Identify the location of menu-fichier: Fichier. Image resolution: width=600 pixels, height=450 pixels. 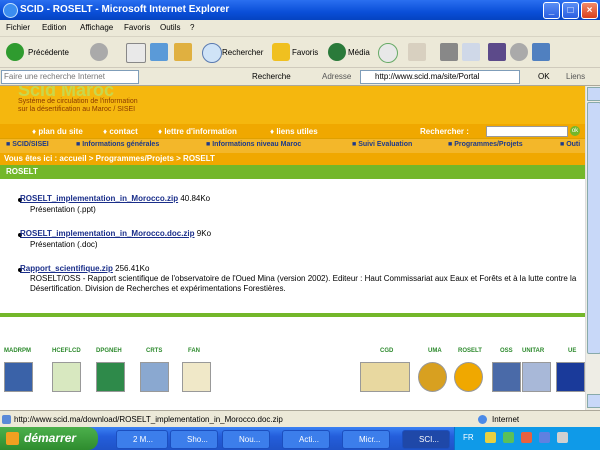
(18, 27).